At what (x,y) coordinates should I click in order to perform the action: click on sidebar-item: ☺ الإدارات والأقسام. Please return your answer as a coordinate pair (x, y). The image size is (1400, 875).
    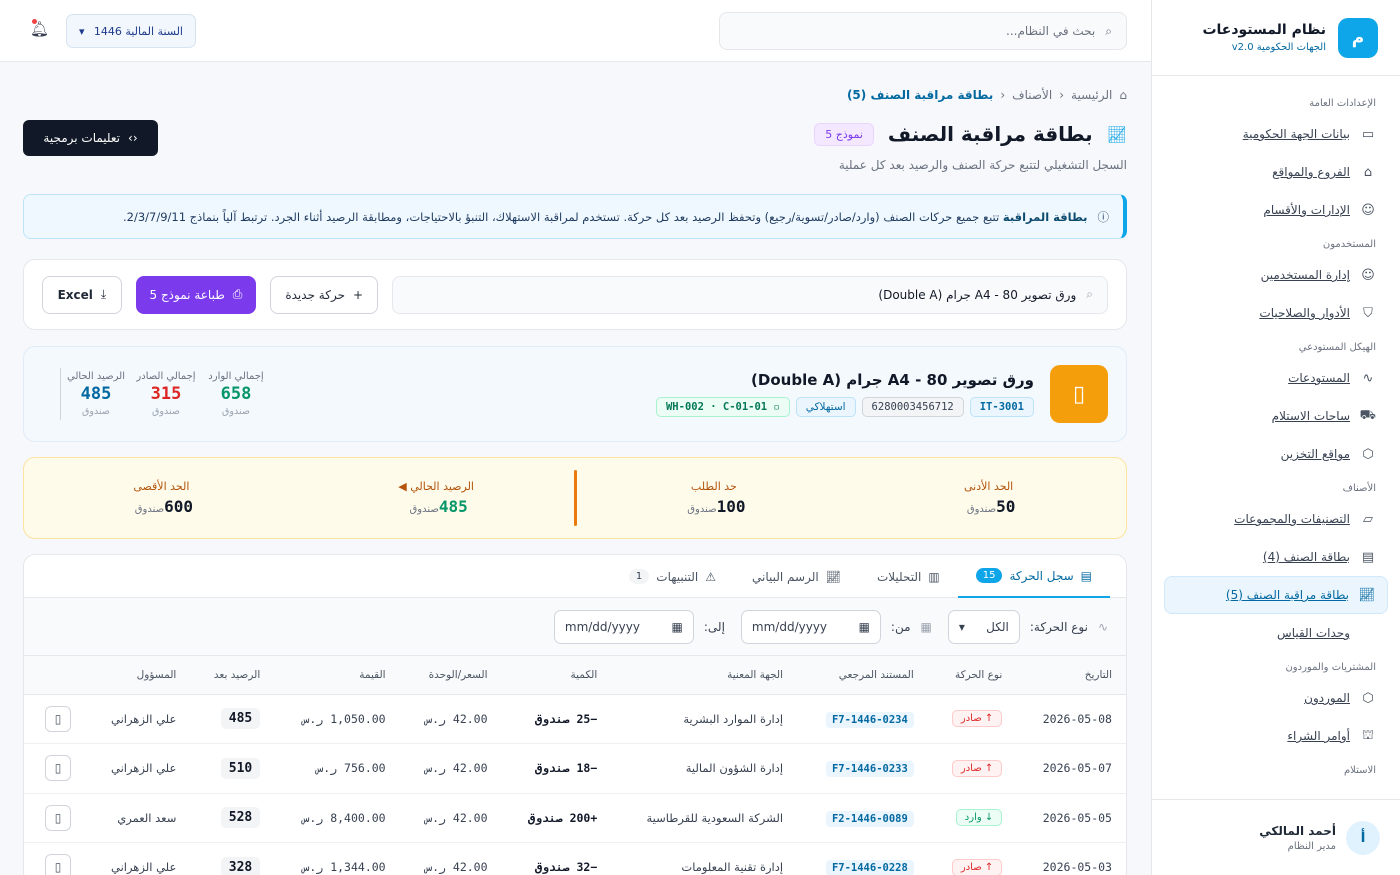
    Looking at the image, I should click on (1276, 210).